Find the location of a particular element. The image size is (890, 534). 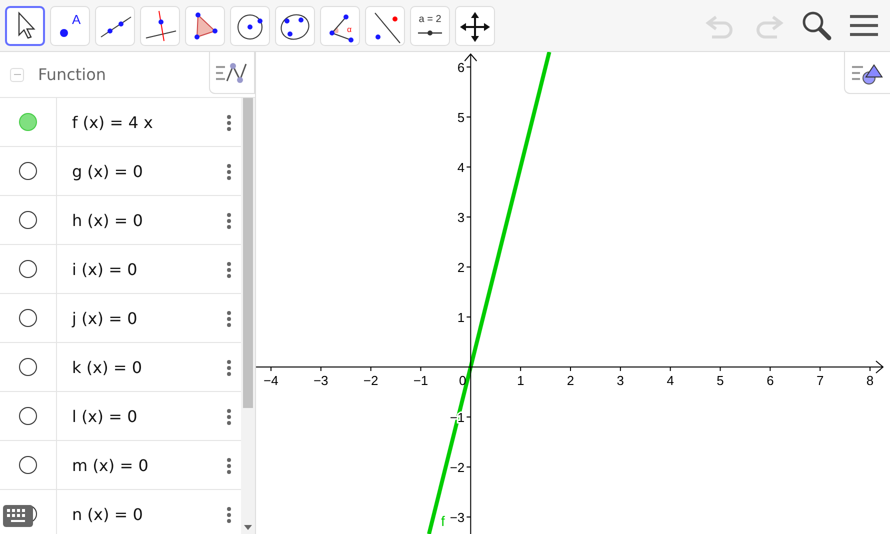

scroll-down-icon is located at coordinates (248, 527).